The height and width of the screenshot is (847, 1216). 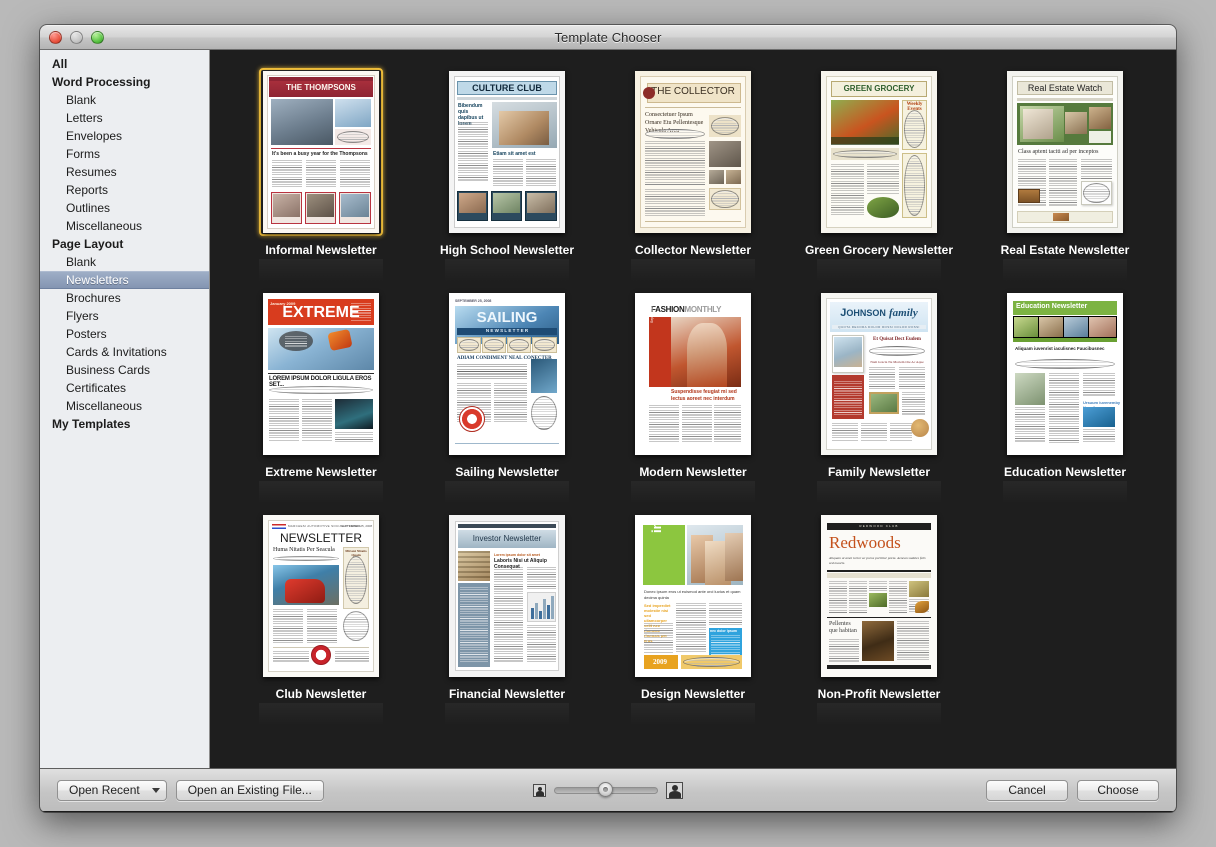 I want to click on open-recent-button: Open Recent, so click(x=112, y=790).